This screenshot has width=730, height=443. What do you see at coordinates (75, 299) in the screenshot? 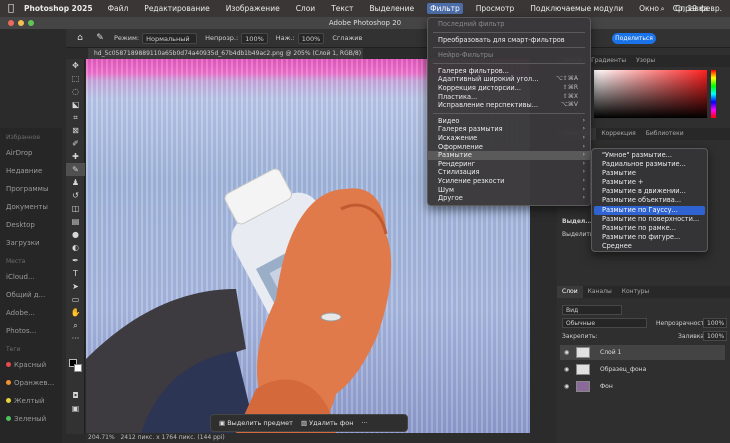
I see `shape-tool-icon: ▭` at bounding box center [75, 299].